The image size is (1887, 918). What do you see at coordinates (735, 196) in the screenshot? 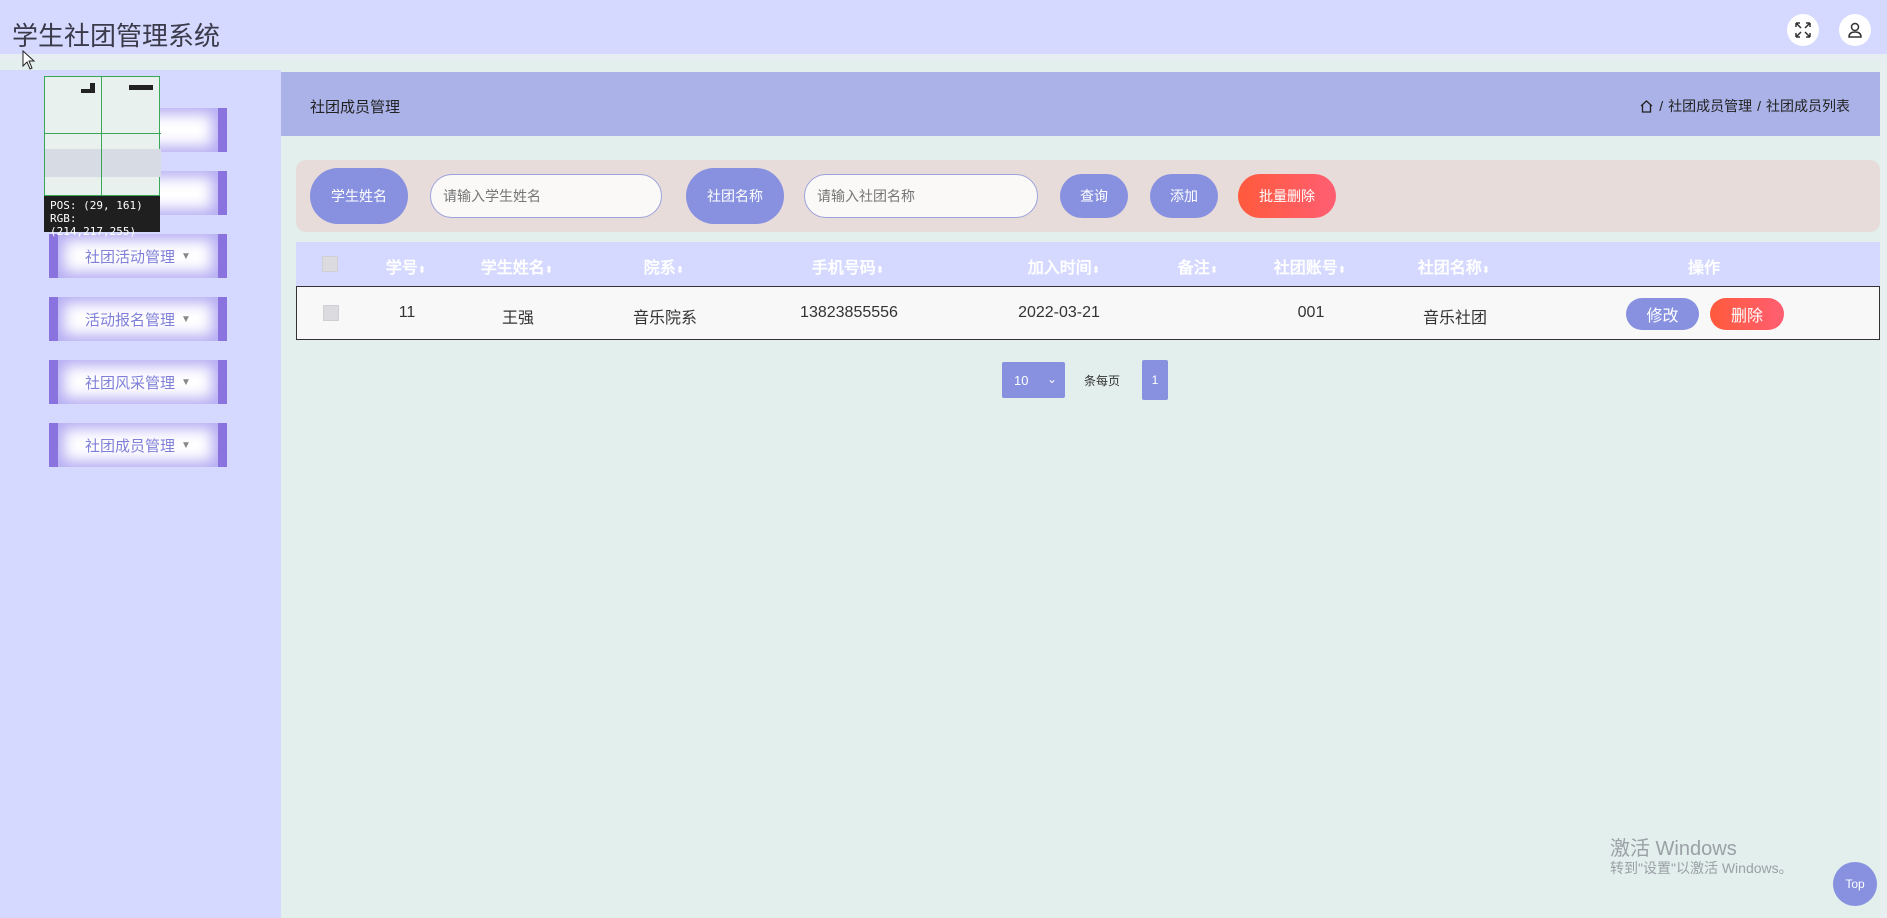
I see `club-name-label: 社团名称` at bounding box center [735, 196].